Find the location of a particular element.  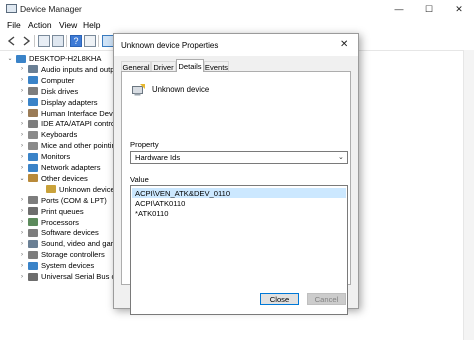

tree-item-label: Print queues is located at coordinates (62, 211).